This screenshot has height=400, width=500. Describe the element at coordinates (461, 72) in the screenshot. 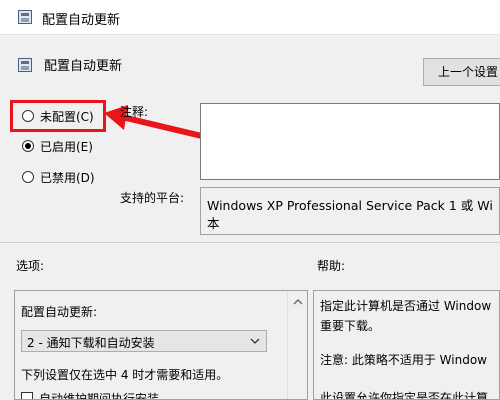

I see `previous-setting-button: 上一个设置` at that location.